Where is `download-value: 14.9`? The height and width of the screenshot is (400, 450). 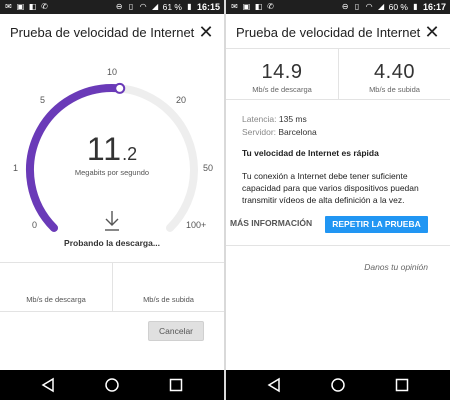
download-value: 14.9 is located at coordinates (282, 72).